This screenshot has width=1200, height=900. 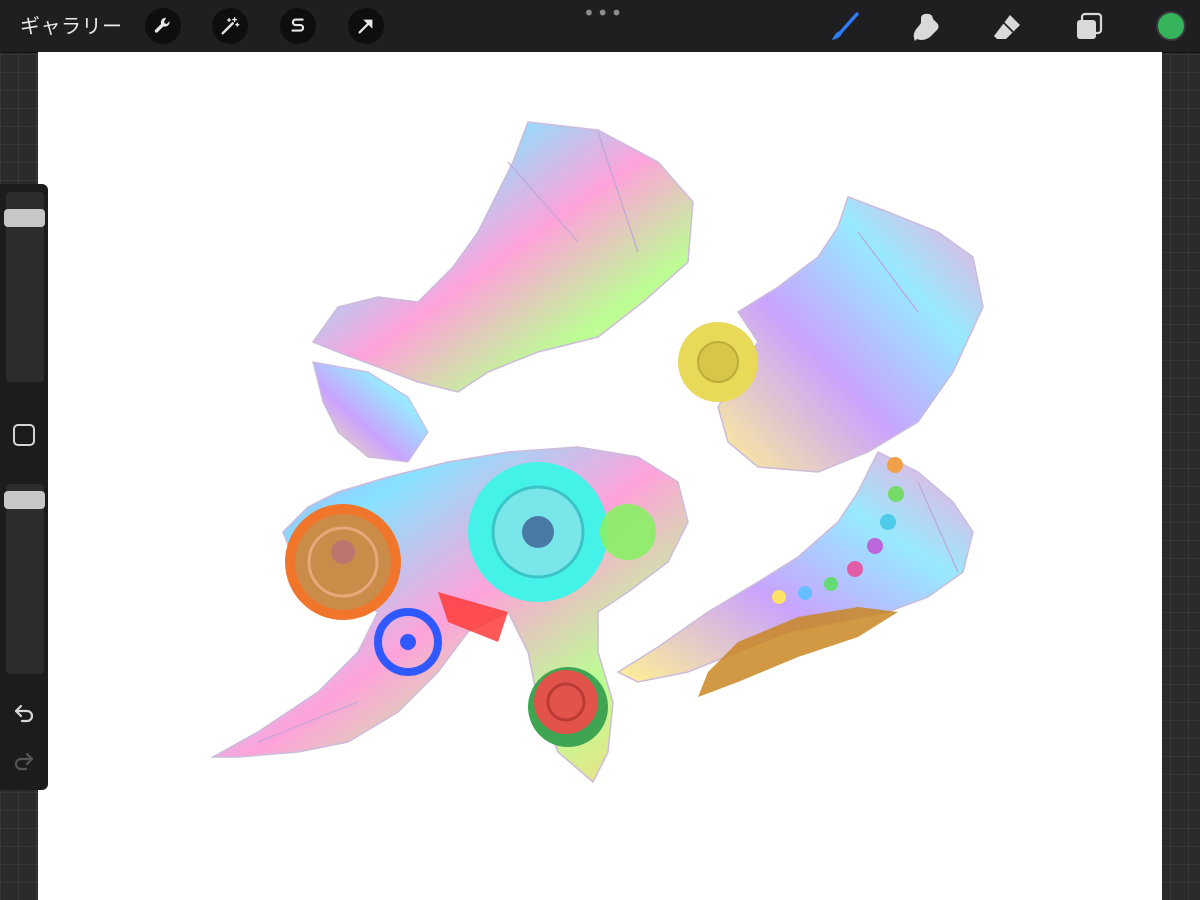 I want to click on left-sidebar, so click(x=24, y=487).